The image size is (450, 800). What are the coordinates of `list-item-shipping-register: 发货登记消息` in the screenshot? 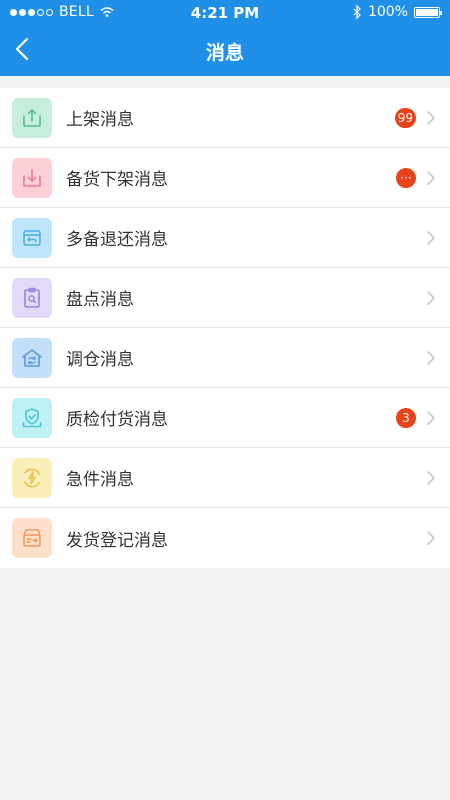 It's located at (225, 538).